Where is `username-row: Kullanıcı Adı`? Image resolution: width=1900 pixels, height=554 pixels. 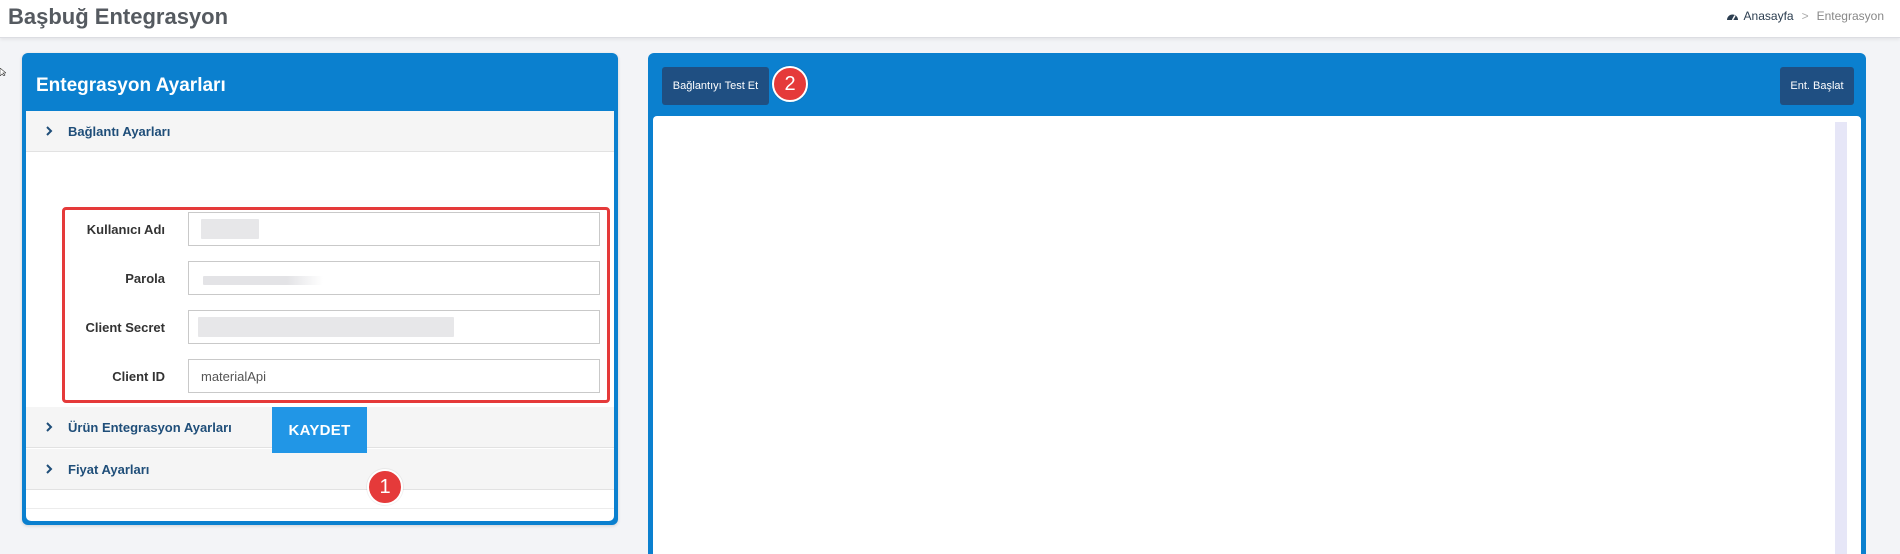
username-row: Kullanıcı Adı is located at coordinates (336, 228).